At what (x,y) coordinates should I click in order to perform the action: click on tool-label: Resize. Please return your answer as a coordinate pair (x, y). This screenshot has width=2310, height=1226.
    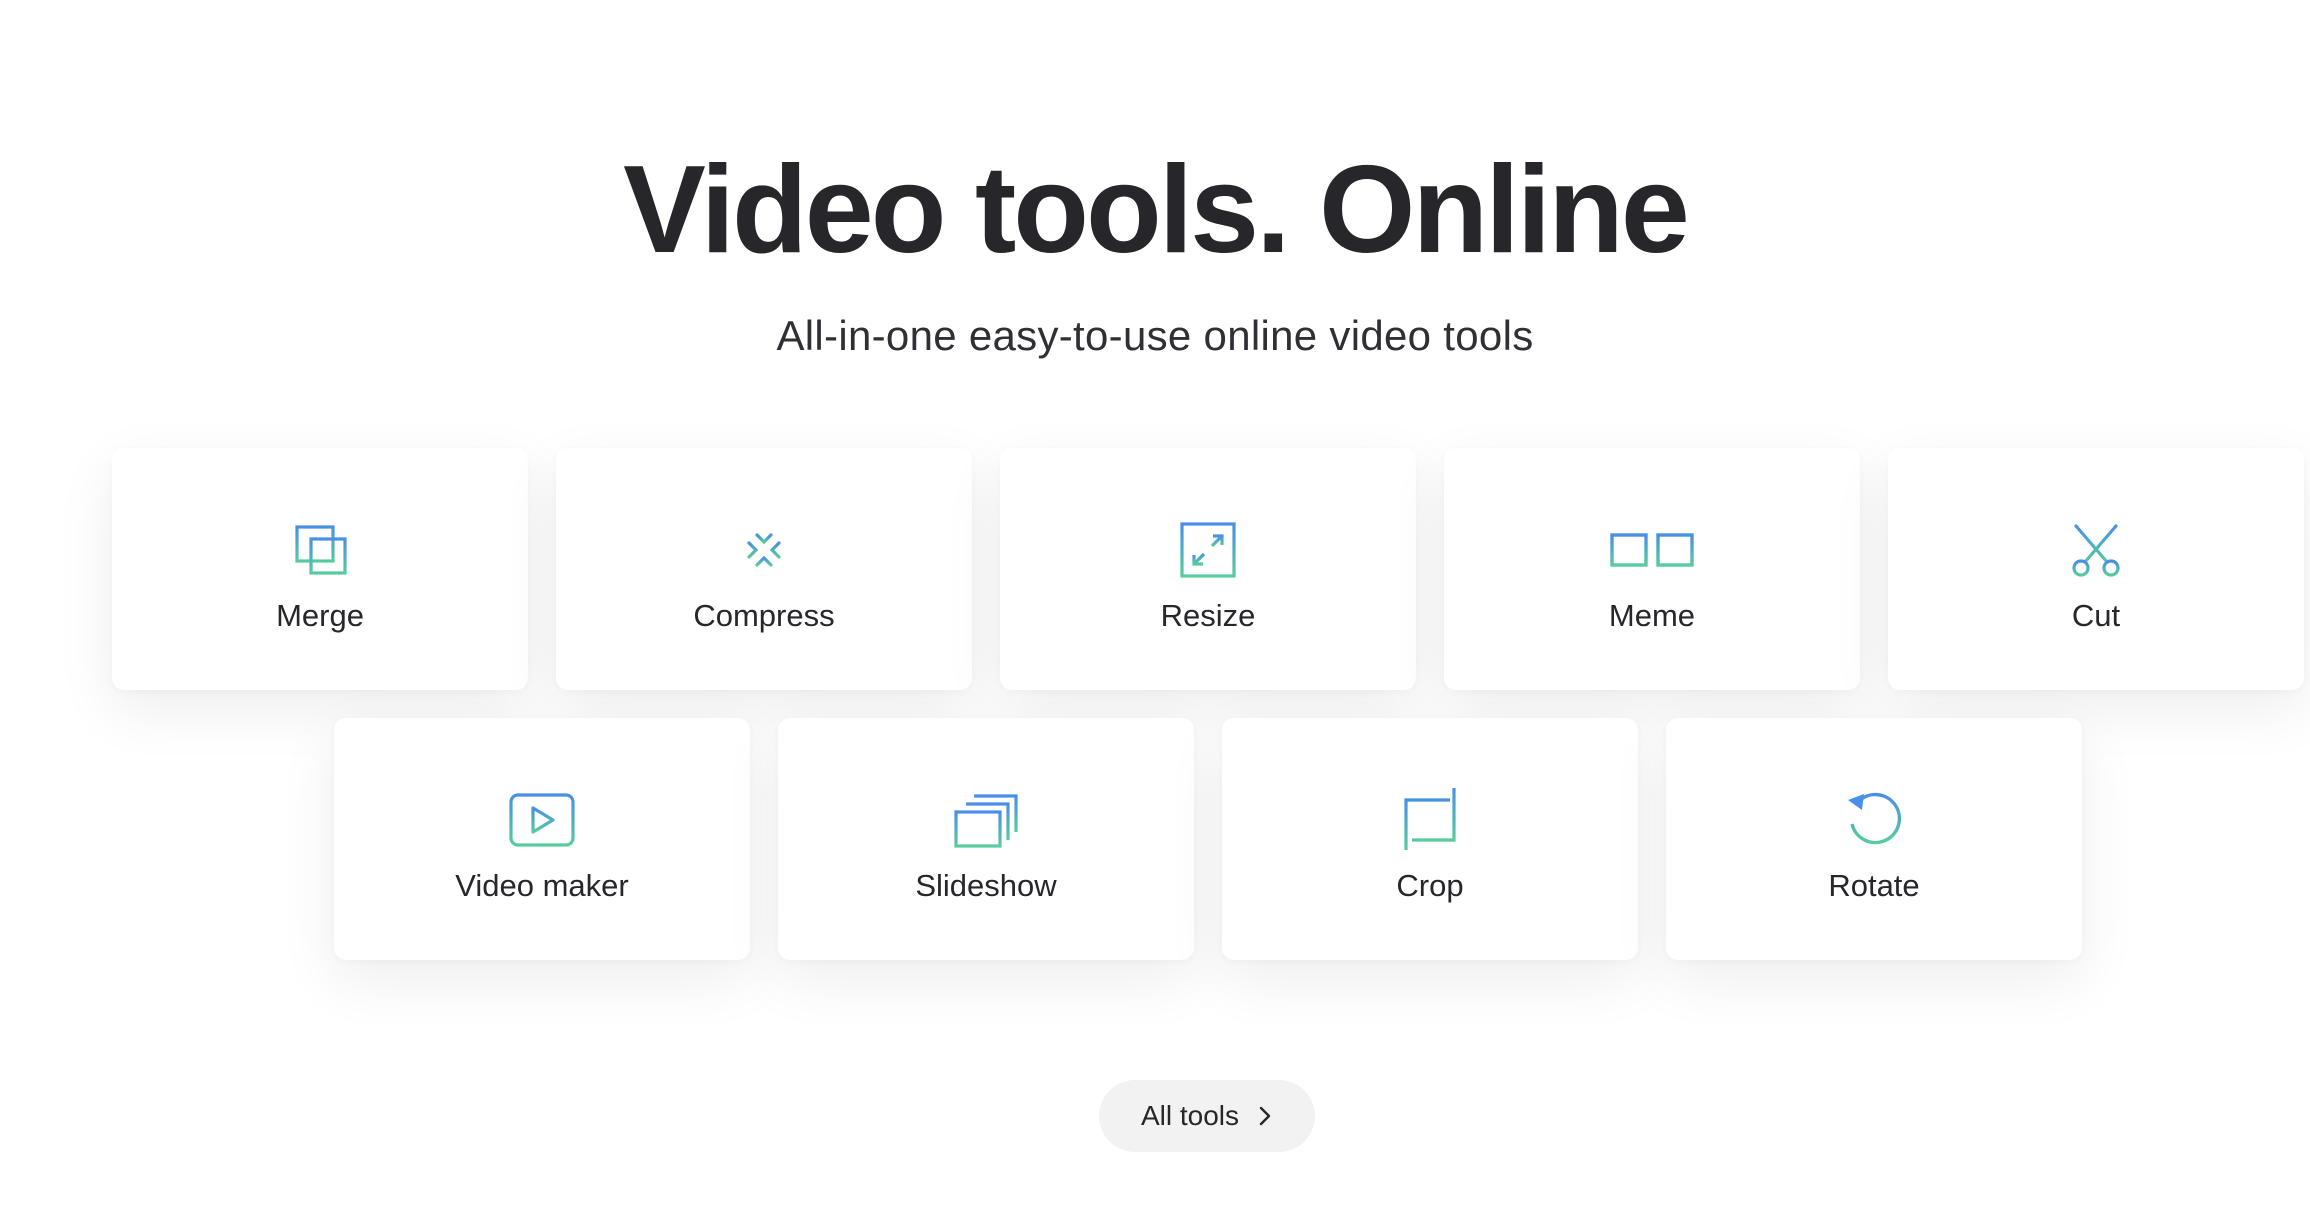
    Looking at the image, I should click on (1208, 615).